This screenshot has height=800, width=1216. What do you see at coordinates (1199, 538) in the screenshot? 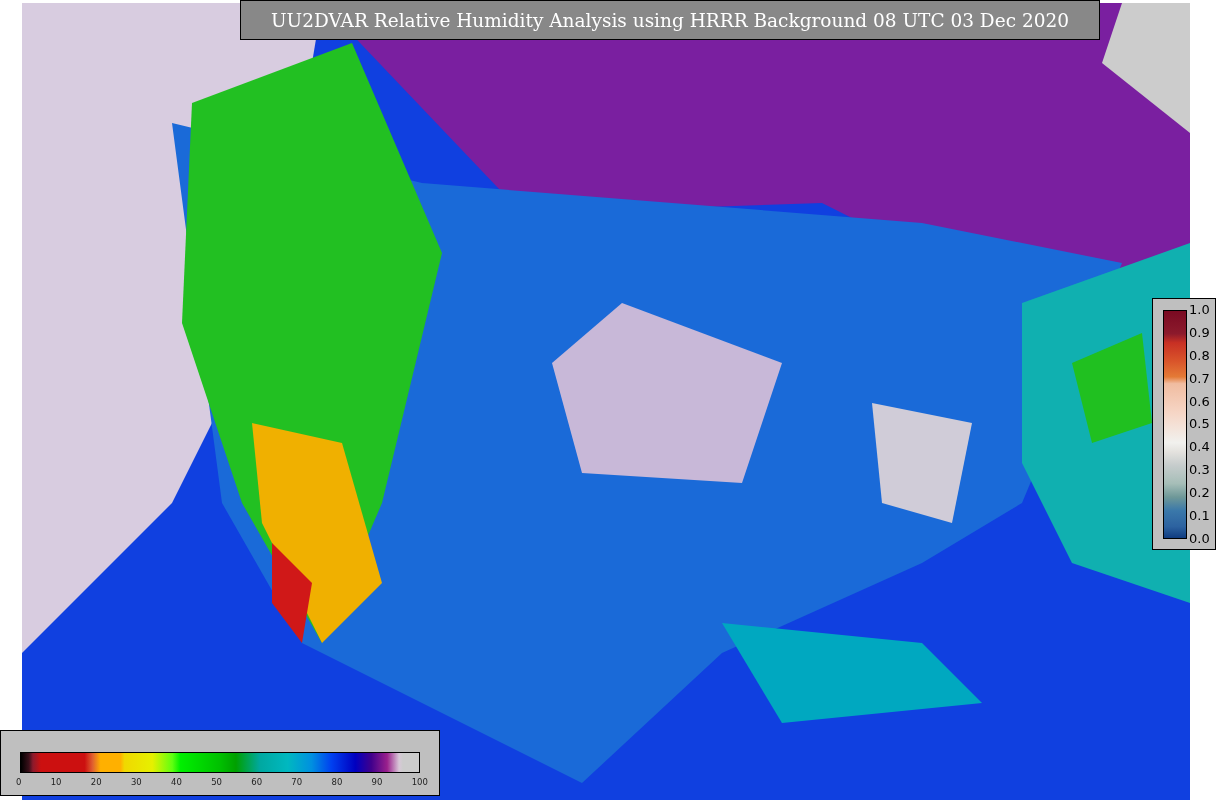
I see `tick-label: 0.0` at bounding box center [1199, 538].